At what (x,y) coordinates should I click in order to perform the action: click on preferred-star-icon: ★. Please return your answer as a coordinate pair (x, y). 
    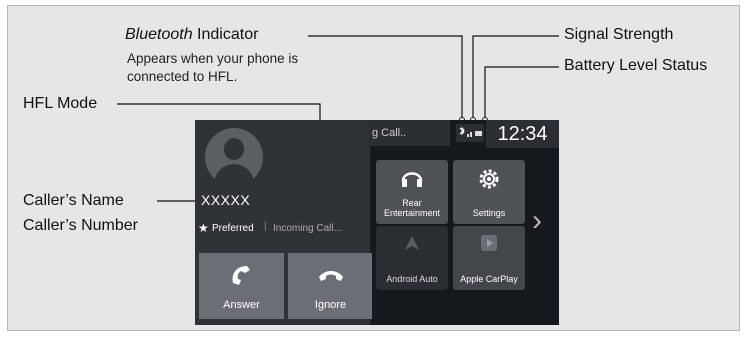
    Looking at the image, I should click on (203, 228).